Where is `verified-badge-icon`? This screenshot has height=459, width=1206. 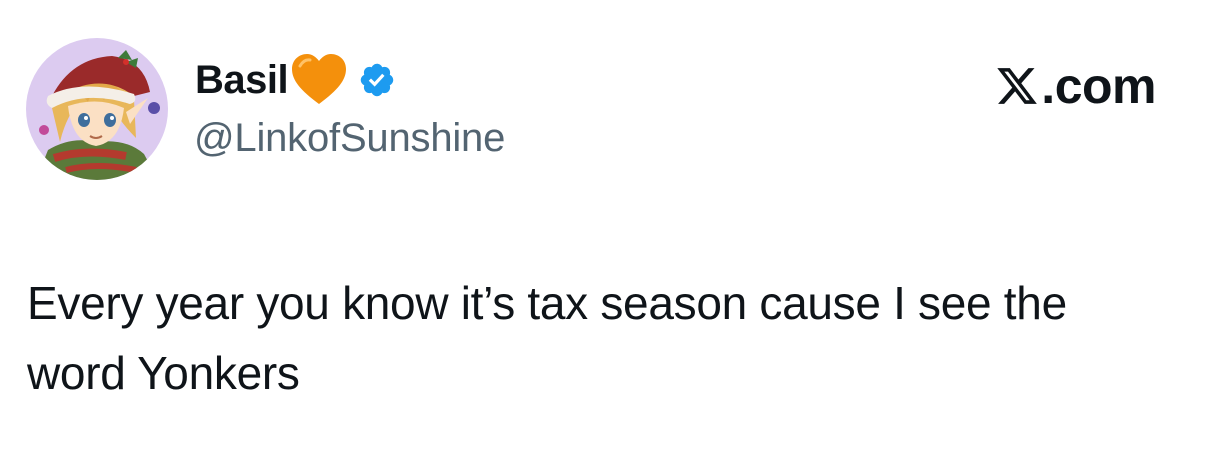 verified-badge-icon is located at coordinates (377, 80).